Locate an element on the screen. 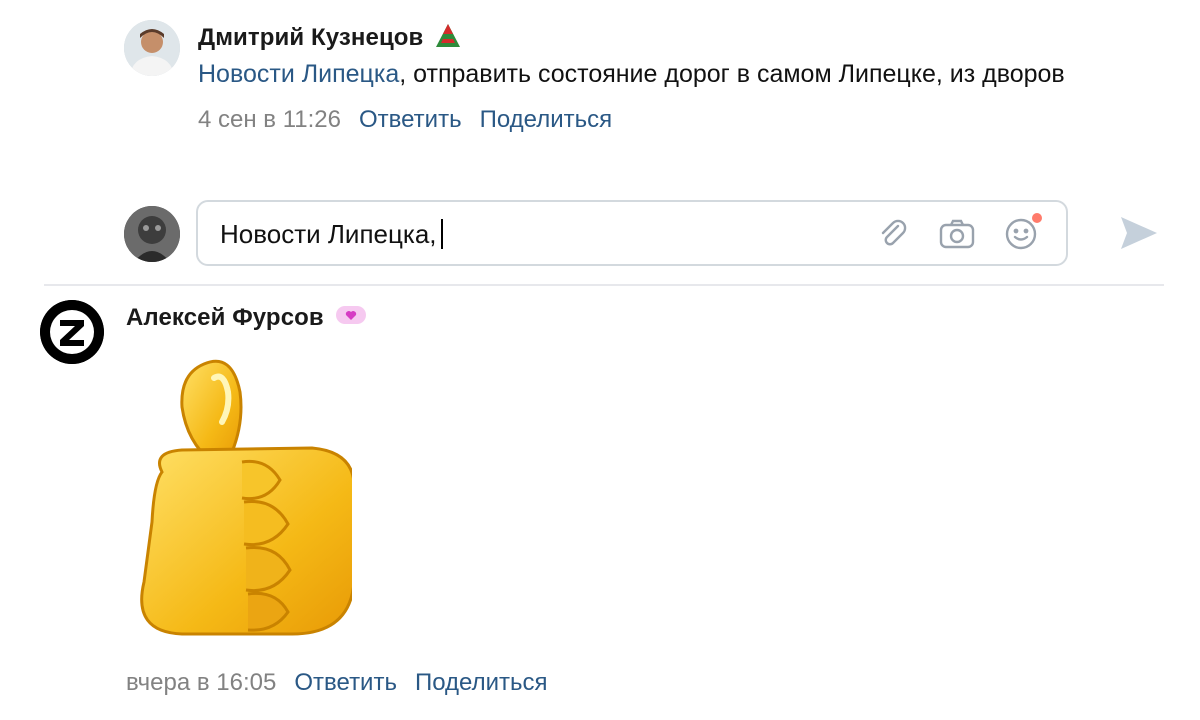  lokomotiv-emblem-icon is located at coordinates (448, 38).